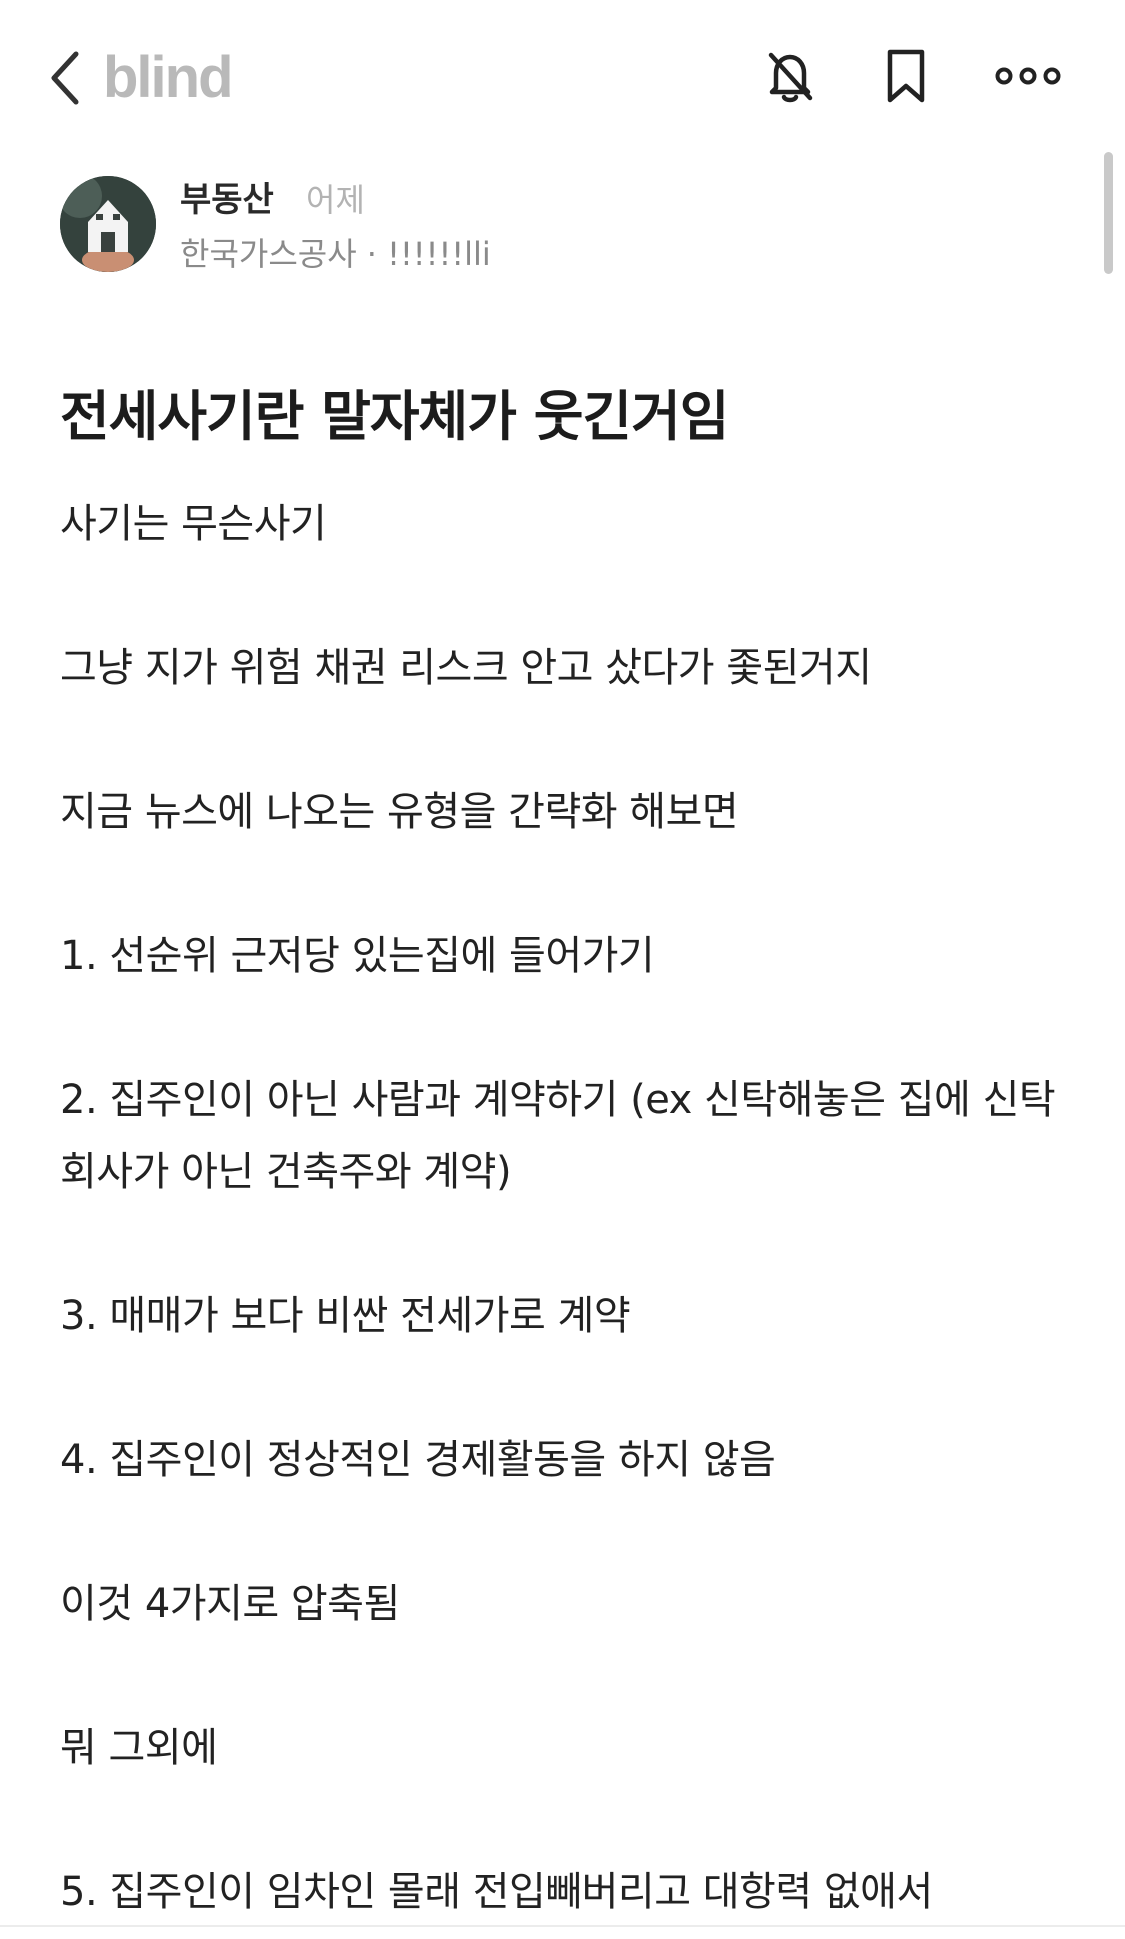 This screenshot has height=1939, width=1125. What do you see at coordinates (357, 956) in the screenshot?
I see `post-paragraph: 1. 선순위 근저당 있는집에 들어가기` at bounding box center [357, 956].